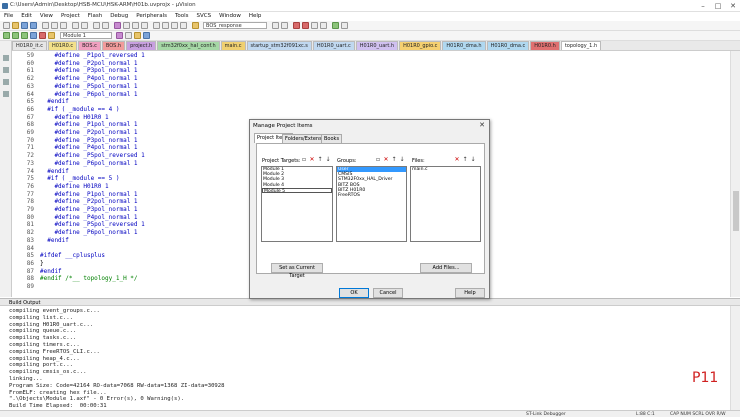 The height and width of the screenshot is (418, 740). What do you see at coordinates (457, 160) in the screenshot?
I see `delete-file-icon: ✕` at bounding box center [457, 160].